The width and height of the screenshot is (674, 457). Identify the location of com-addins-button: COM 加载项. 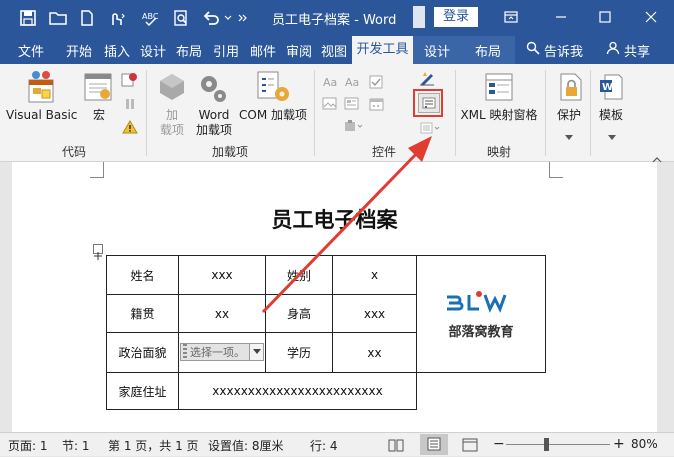
(273, 115).